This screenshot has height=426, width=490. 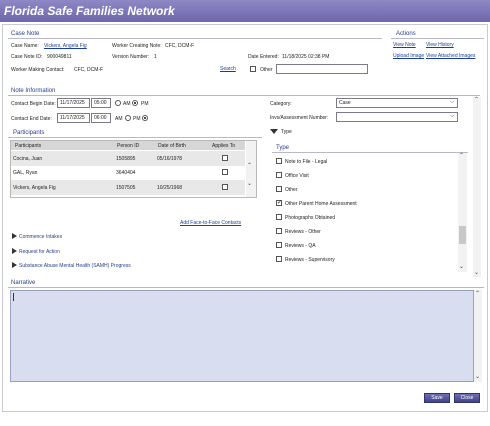 What do you see at coordinates (408, 56) in the screenshot?
I see `upload-image-link: Upload Image` at bounding box center [408, 56].